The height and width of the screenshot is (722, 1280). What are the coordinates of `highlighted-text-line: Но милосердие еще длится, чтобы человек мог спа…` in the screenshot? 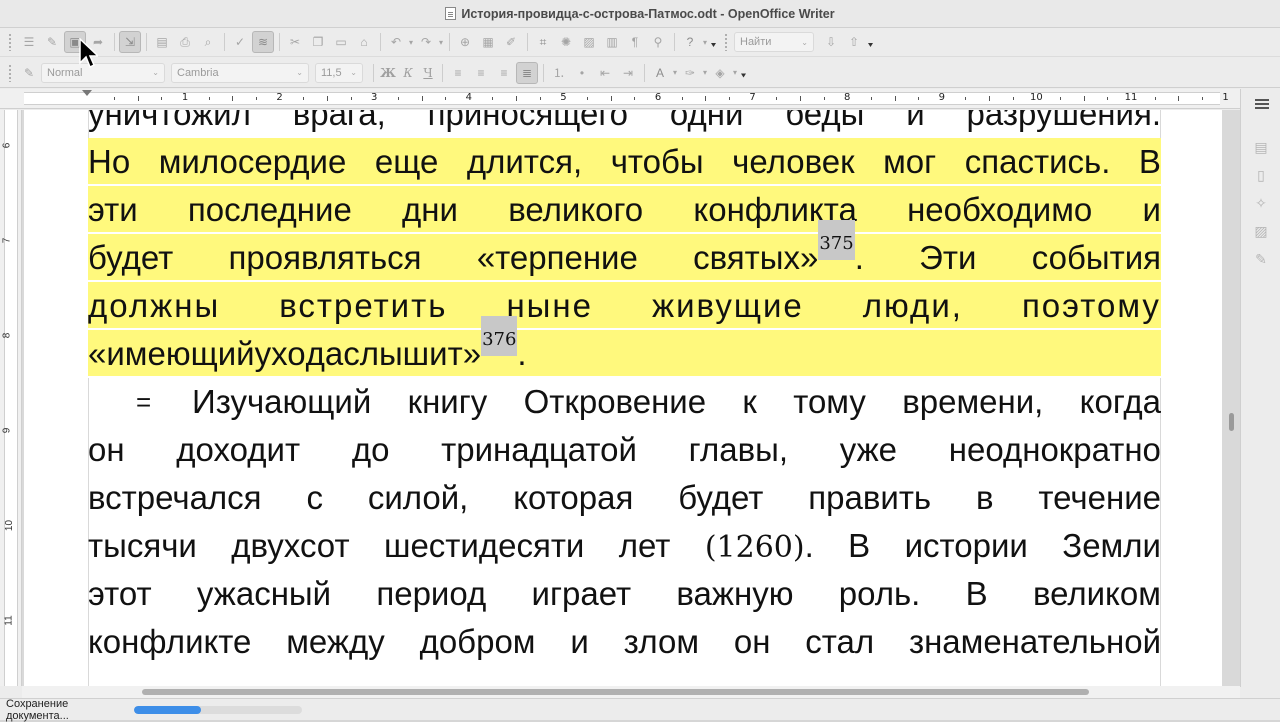 It's located at (624, 162).